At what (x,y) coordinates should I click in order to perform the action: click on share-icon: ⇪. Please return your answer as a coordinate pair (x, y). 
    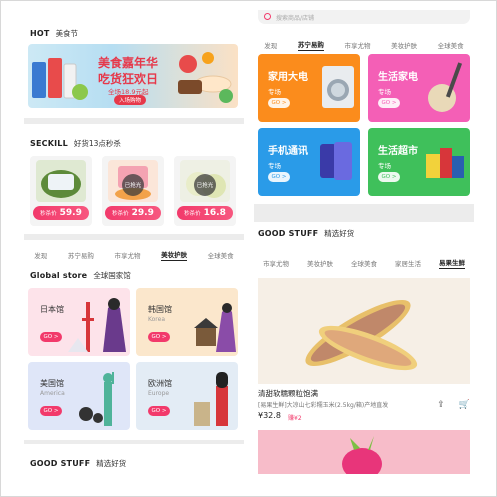
    Looking at the image, I should click on (441, 405).